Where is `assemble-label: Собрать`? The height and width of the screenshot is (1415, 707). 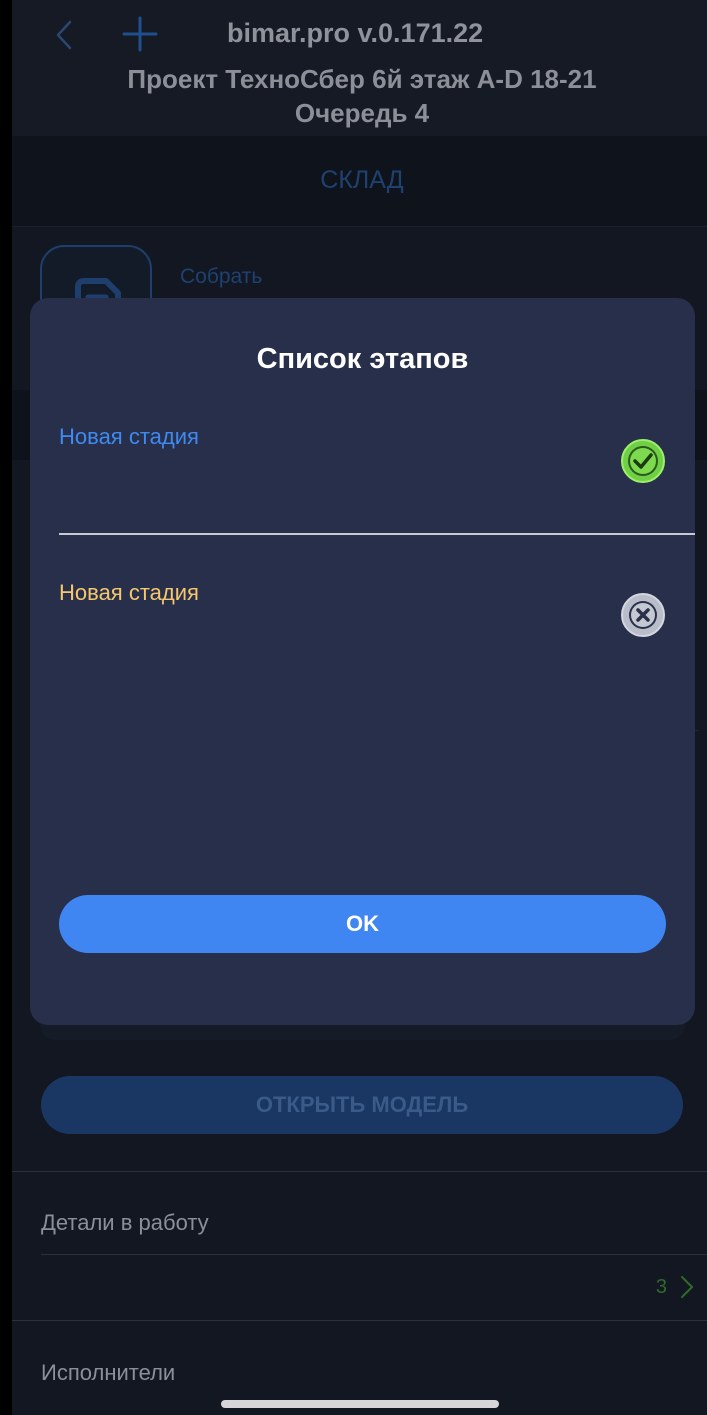
assemble-label: Собрать is located at coordinates (221, 277).